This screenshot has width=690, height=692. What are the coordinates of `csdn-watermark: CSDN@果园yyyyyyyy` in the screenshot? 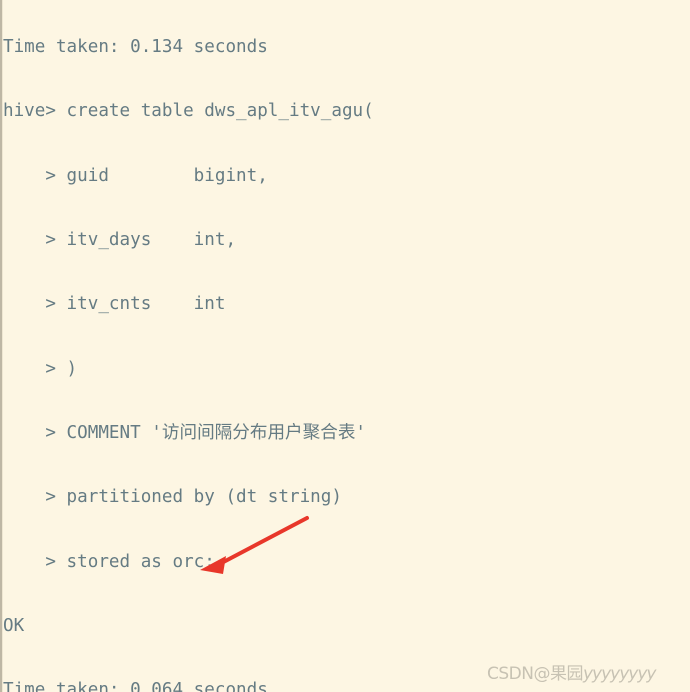 It's located at (571, 671).